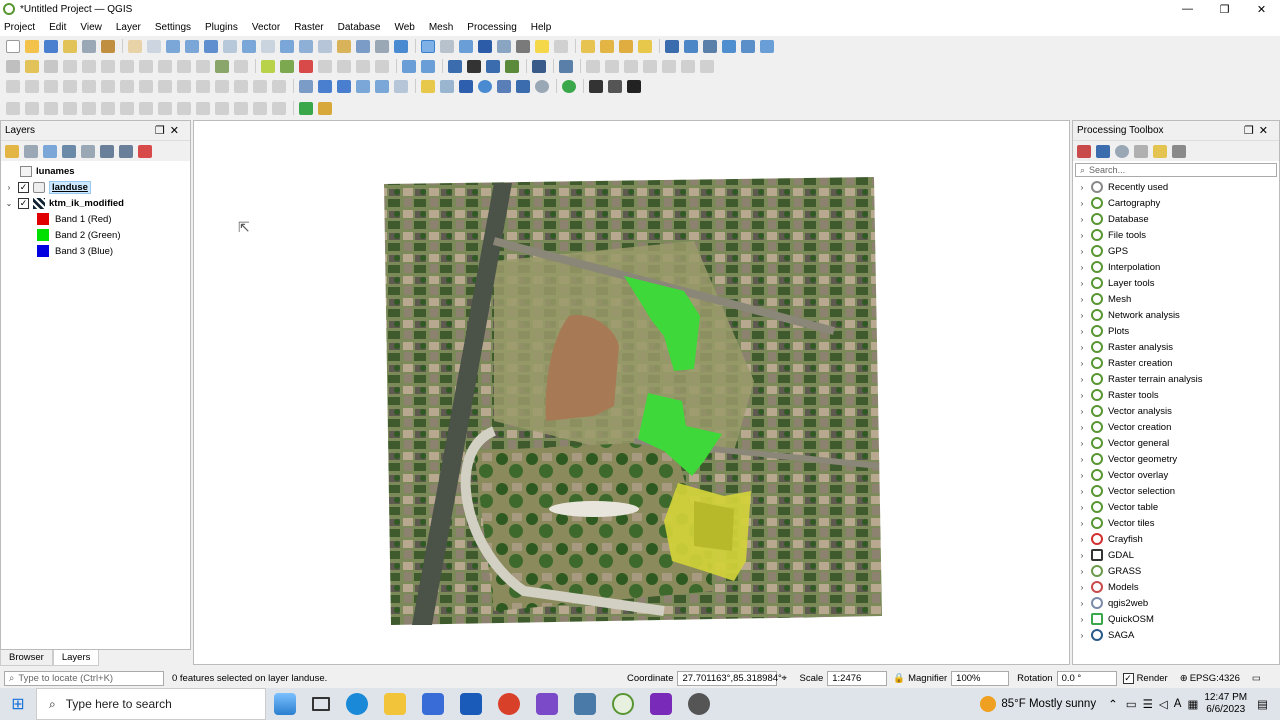 The image size is (1280, 720). I want to click on topology-checker-icon, so click(767, 46).